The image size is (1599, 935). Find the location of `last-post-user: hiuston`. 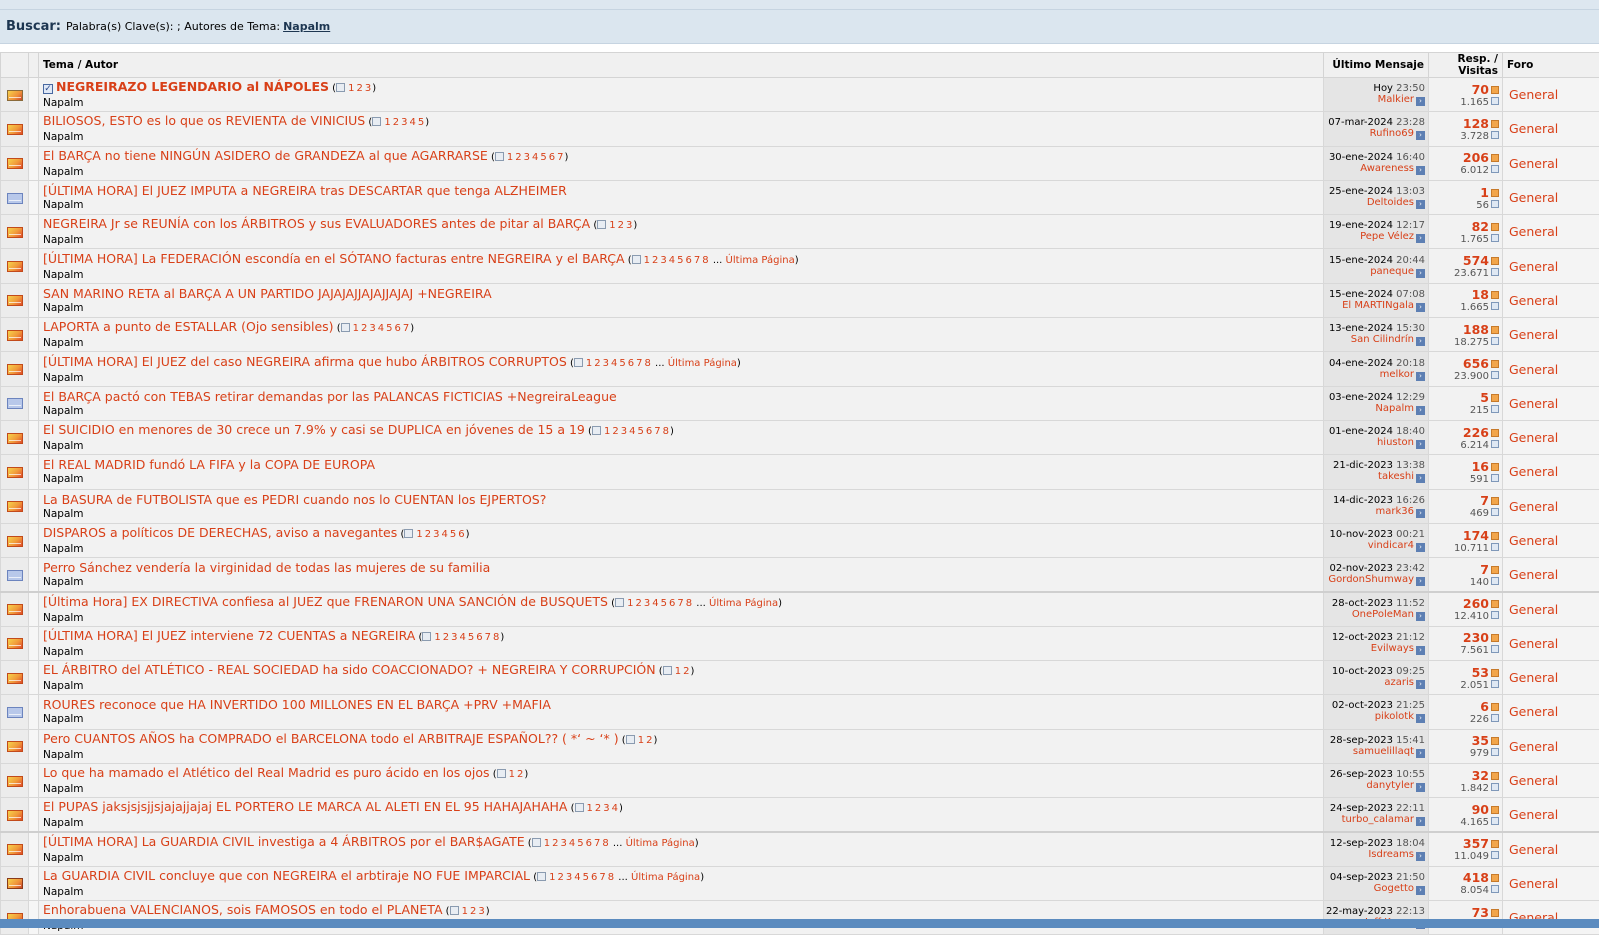

last-post-user: hiuston is located at coordinates (1395, 442).